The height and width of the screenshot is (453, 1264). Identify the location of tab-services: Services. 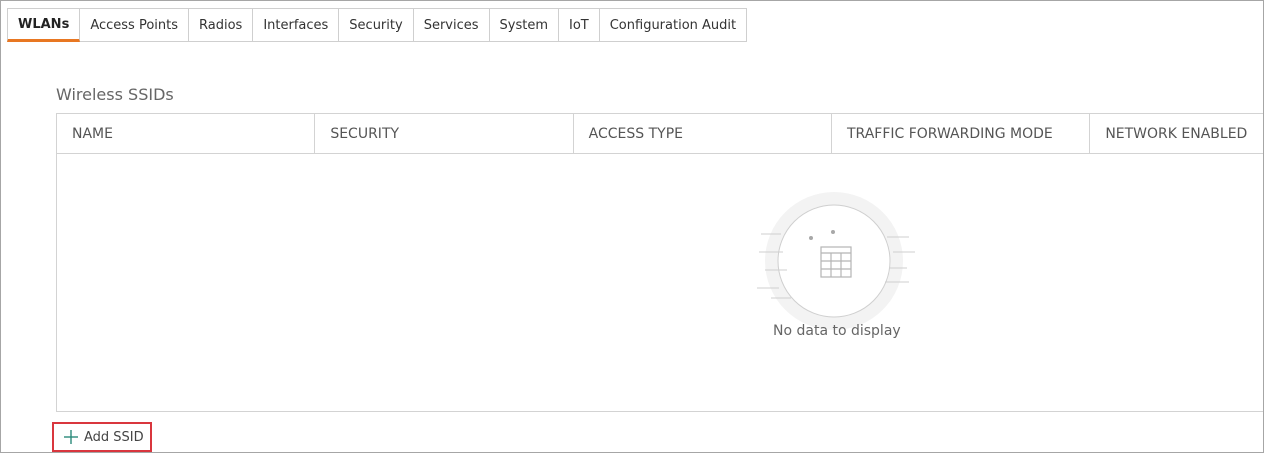
(451, 25).